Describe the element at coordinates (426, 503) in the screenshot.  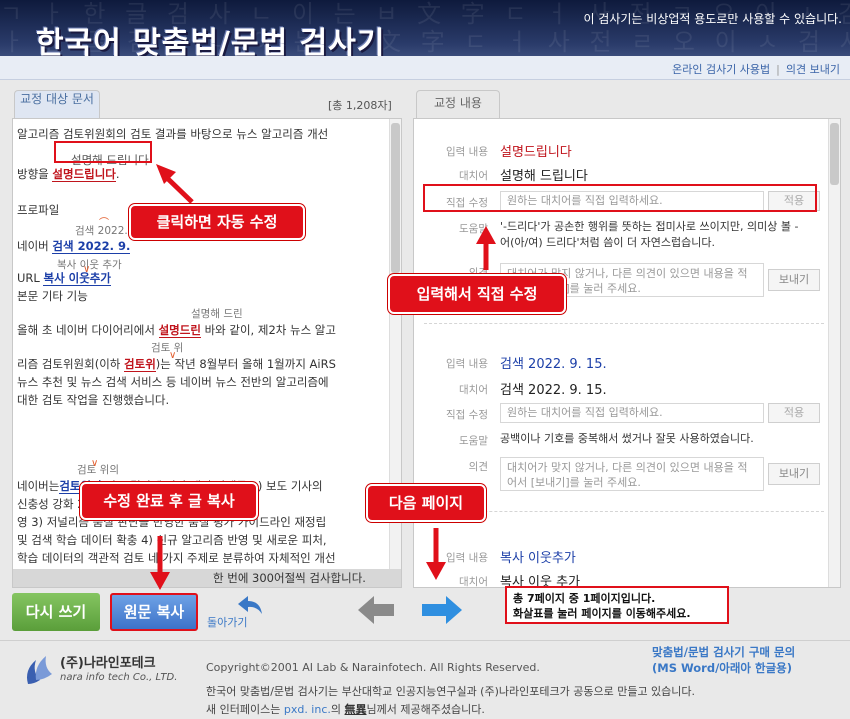
I see `callout-next-page: 다음 페이지` at that location.